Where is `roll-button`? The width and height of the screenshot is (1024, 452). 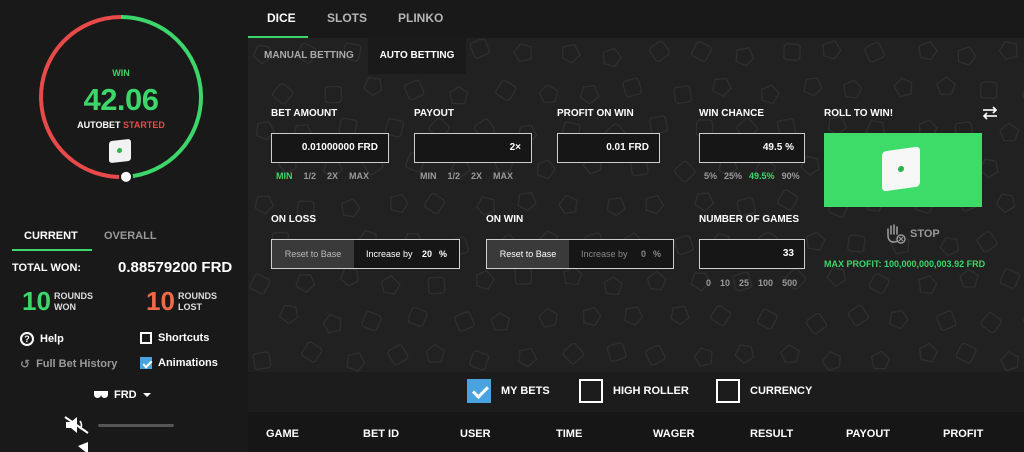
roll-button is located at coordinates (903, 170).